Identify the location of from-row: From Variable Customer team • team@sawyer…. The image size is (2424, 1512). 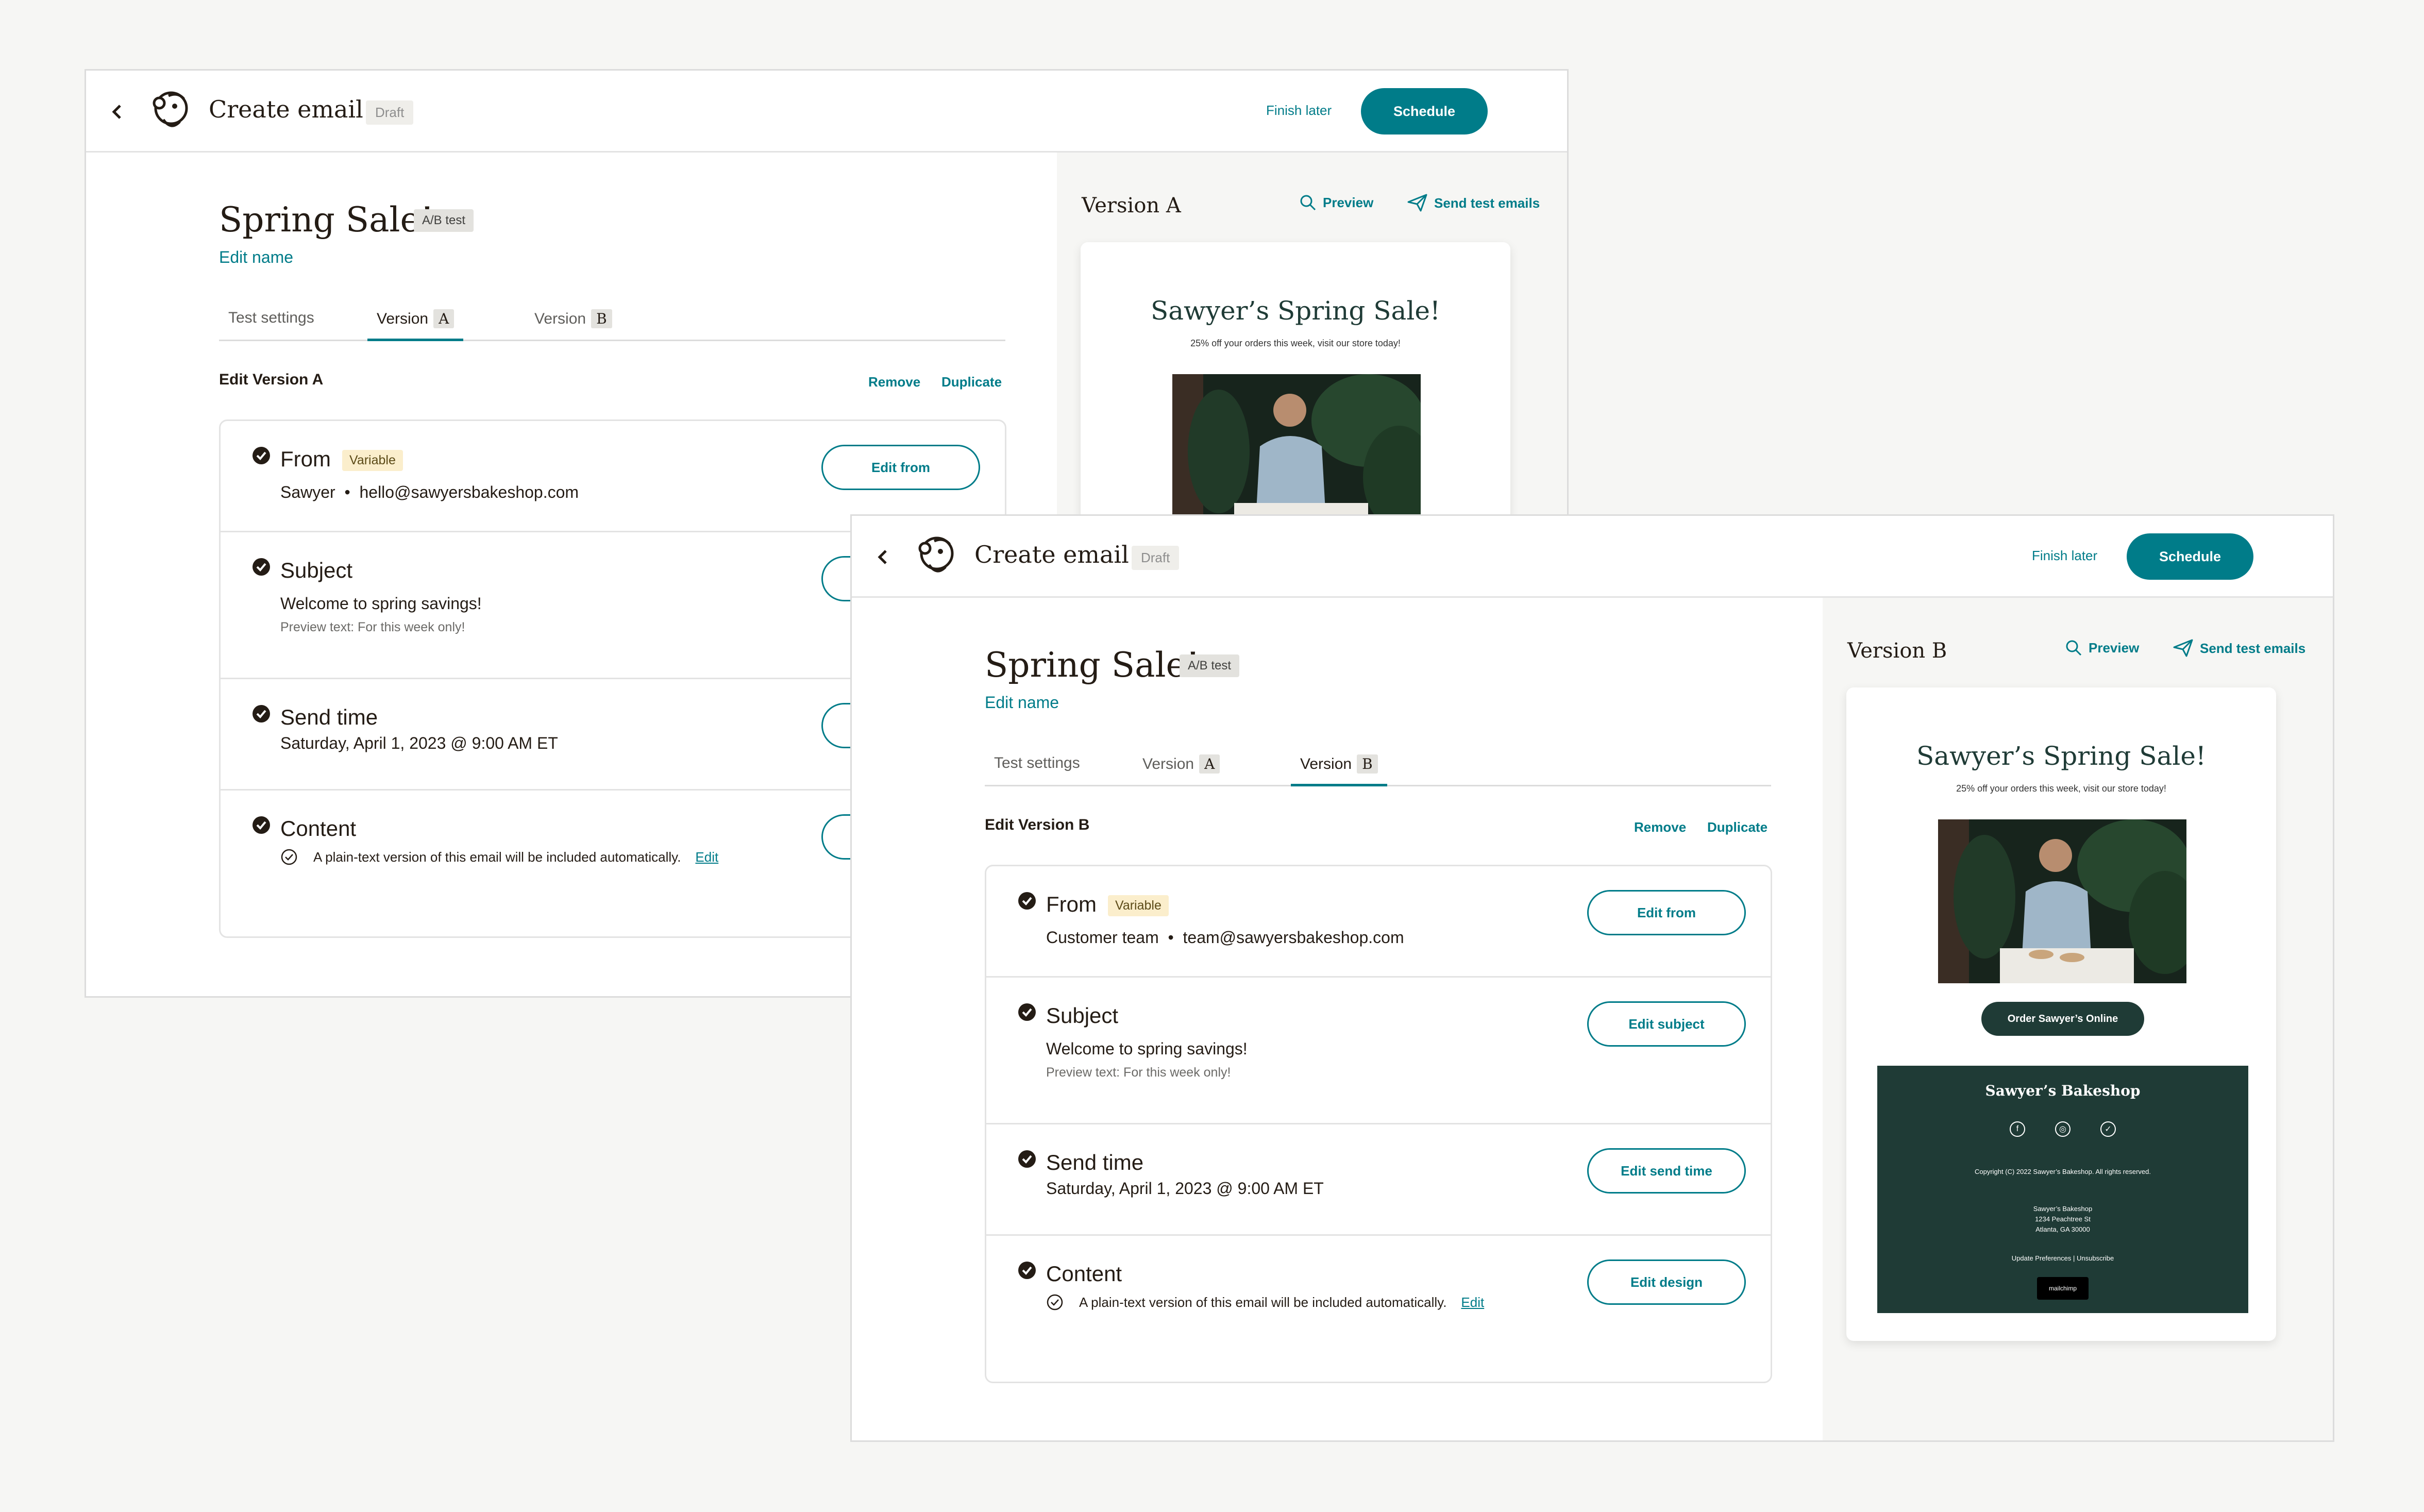
(1378, 922).